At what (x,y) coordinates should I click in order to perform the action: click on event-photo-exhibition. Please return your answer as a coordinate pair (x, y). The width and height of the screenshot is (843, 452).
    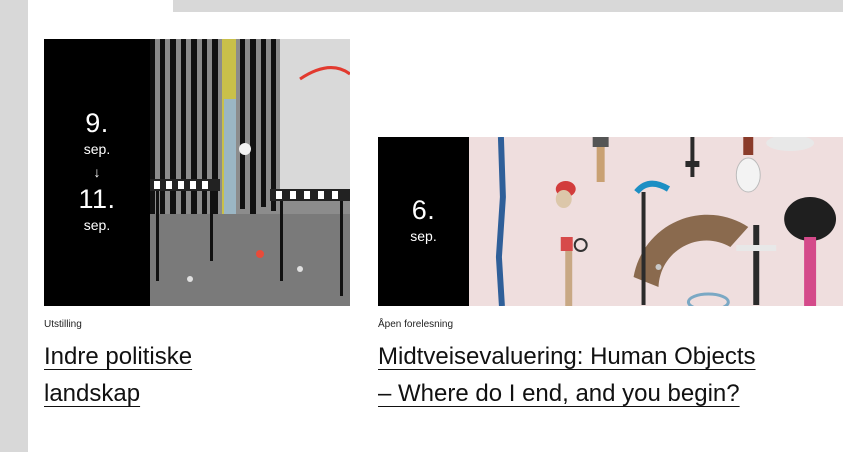
    Looking at the image, I should click on (250, 172).